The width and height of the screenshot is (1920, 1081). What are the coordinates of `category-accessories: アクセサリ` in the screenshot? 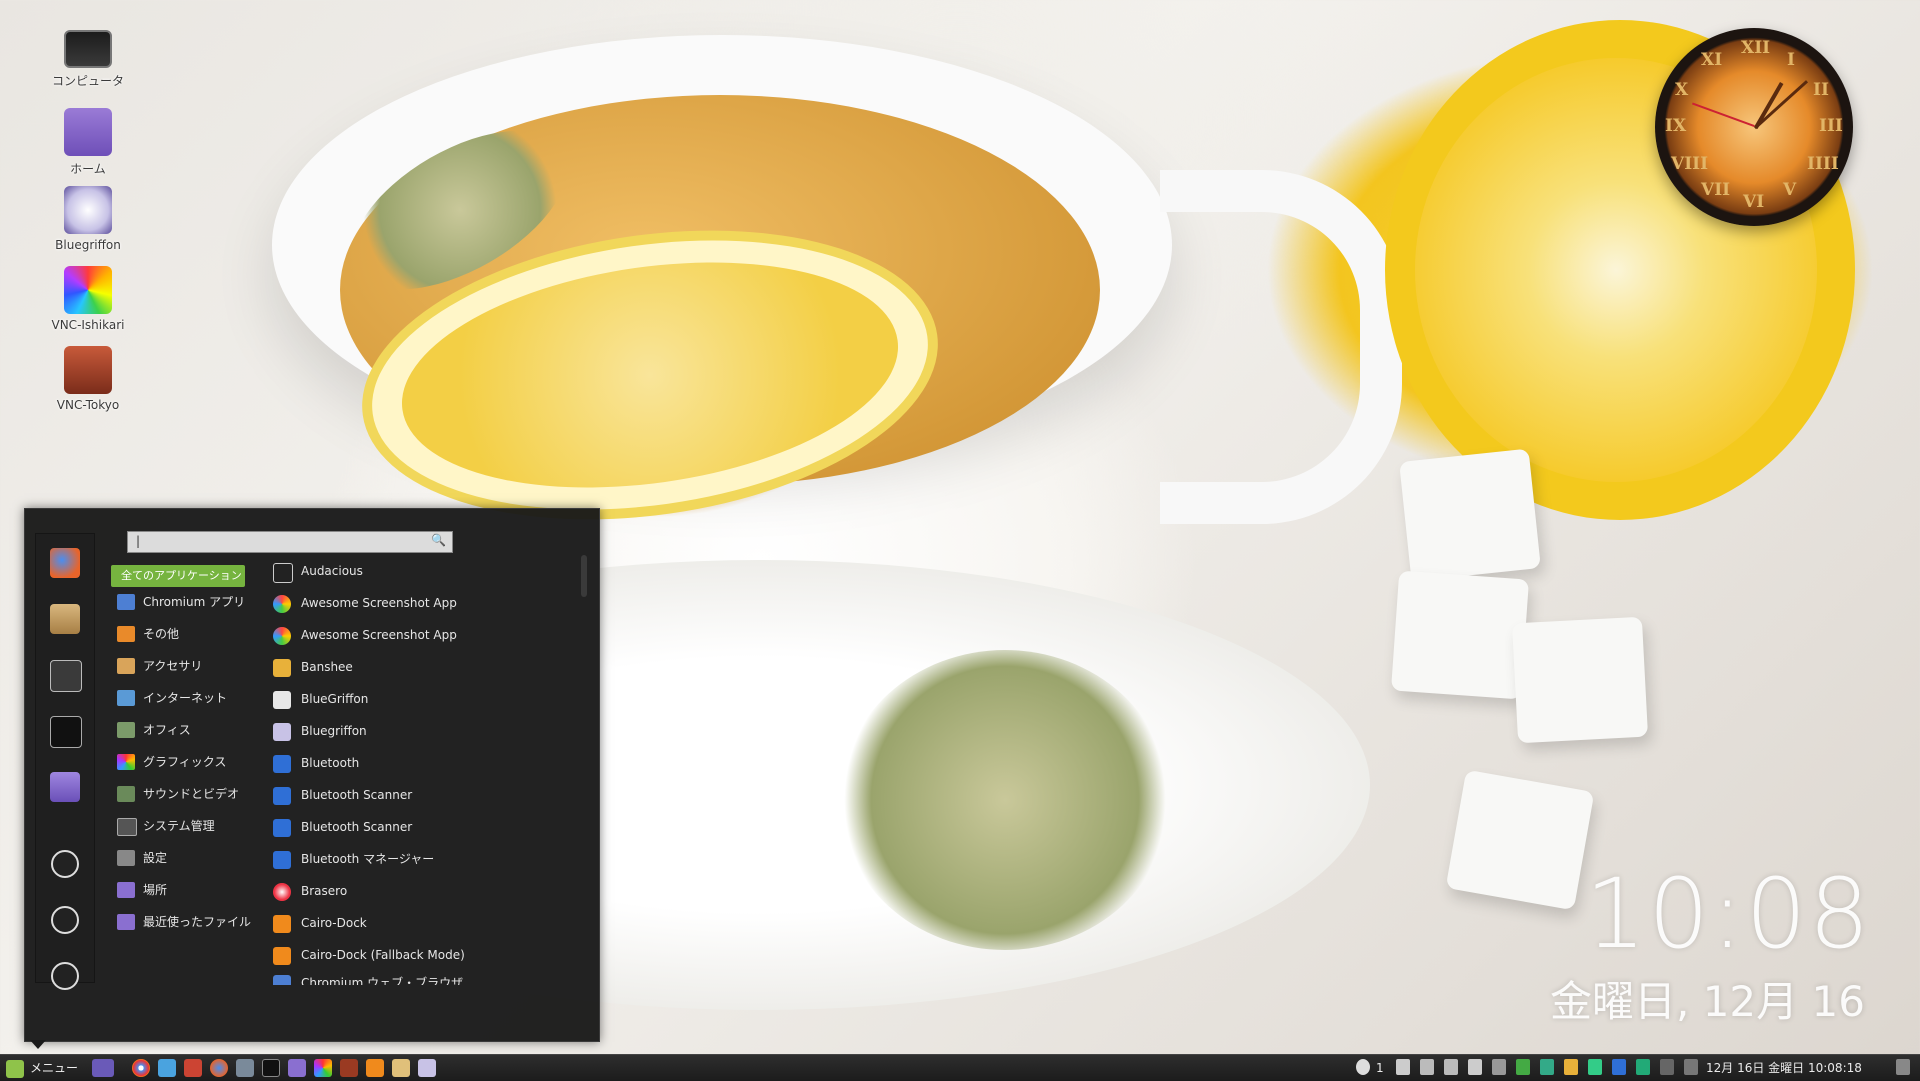 It's located at (178, 666).